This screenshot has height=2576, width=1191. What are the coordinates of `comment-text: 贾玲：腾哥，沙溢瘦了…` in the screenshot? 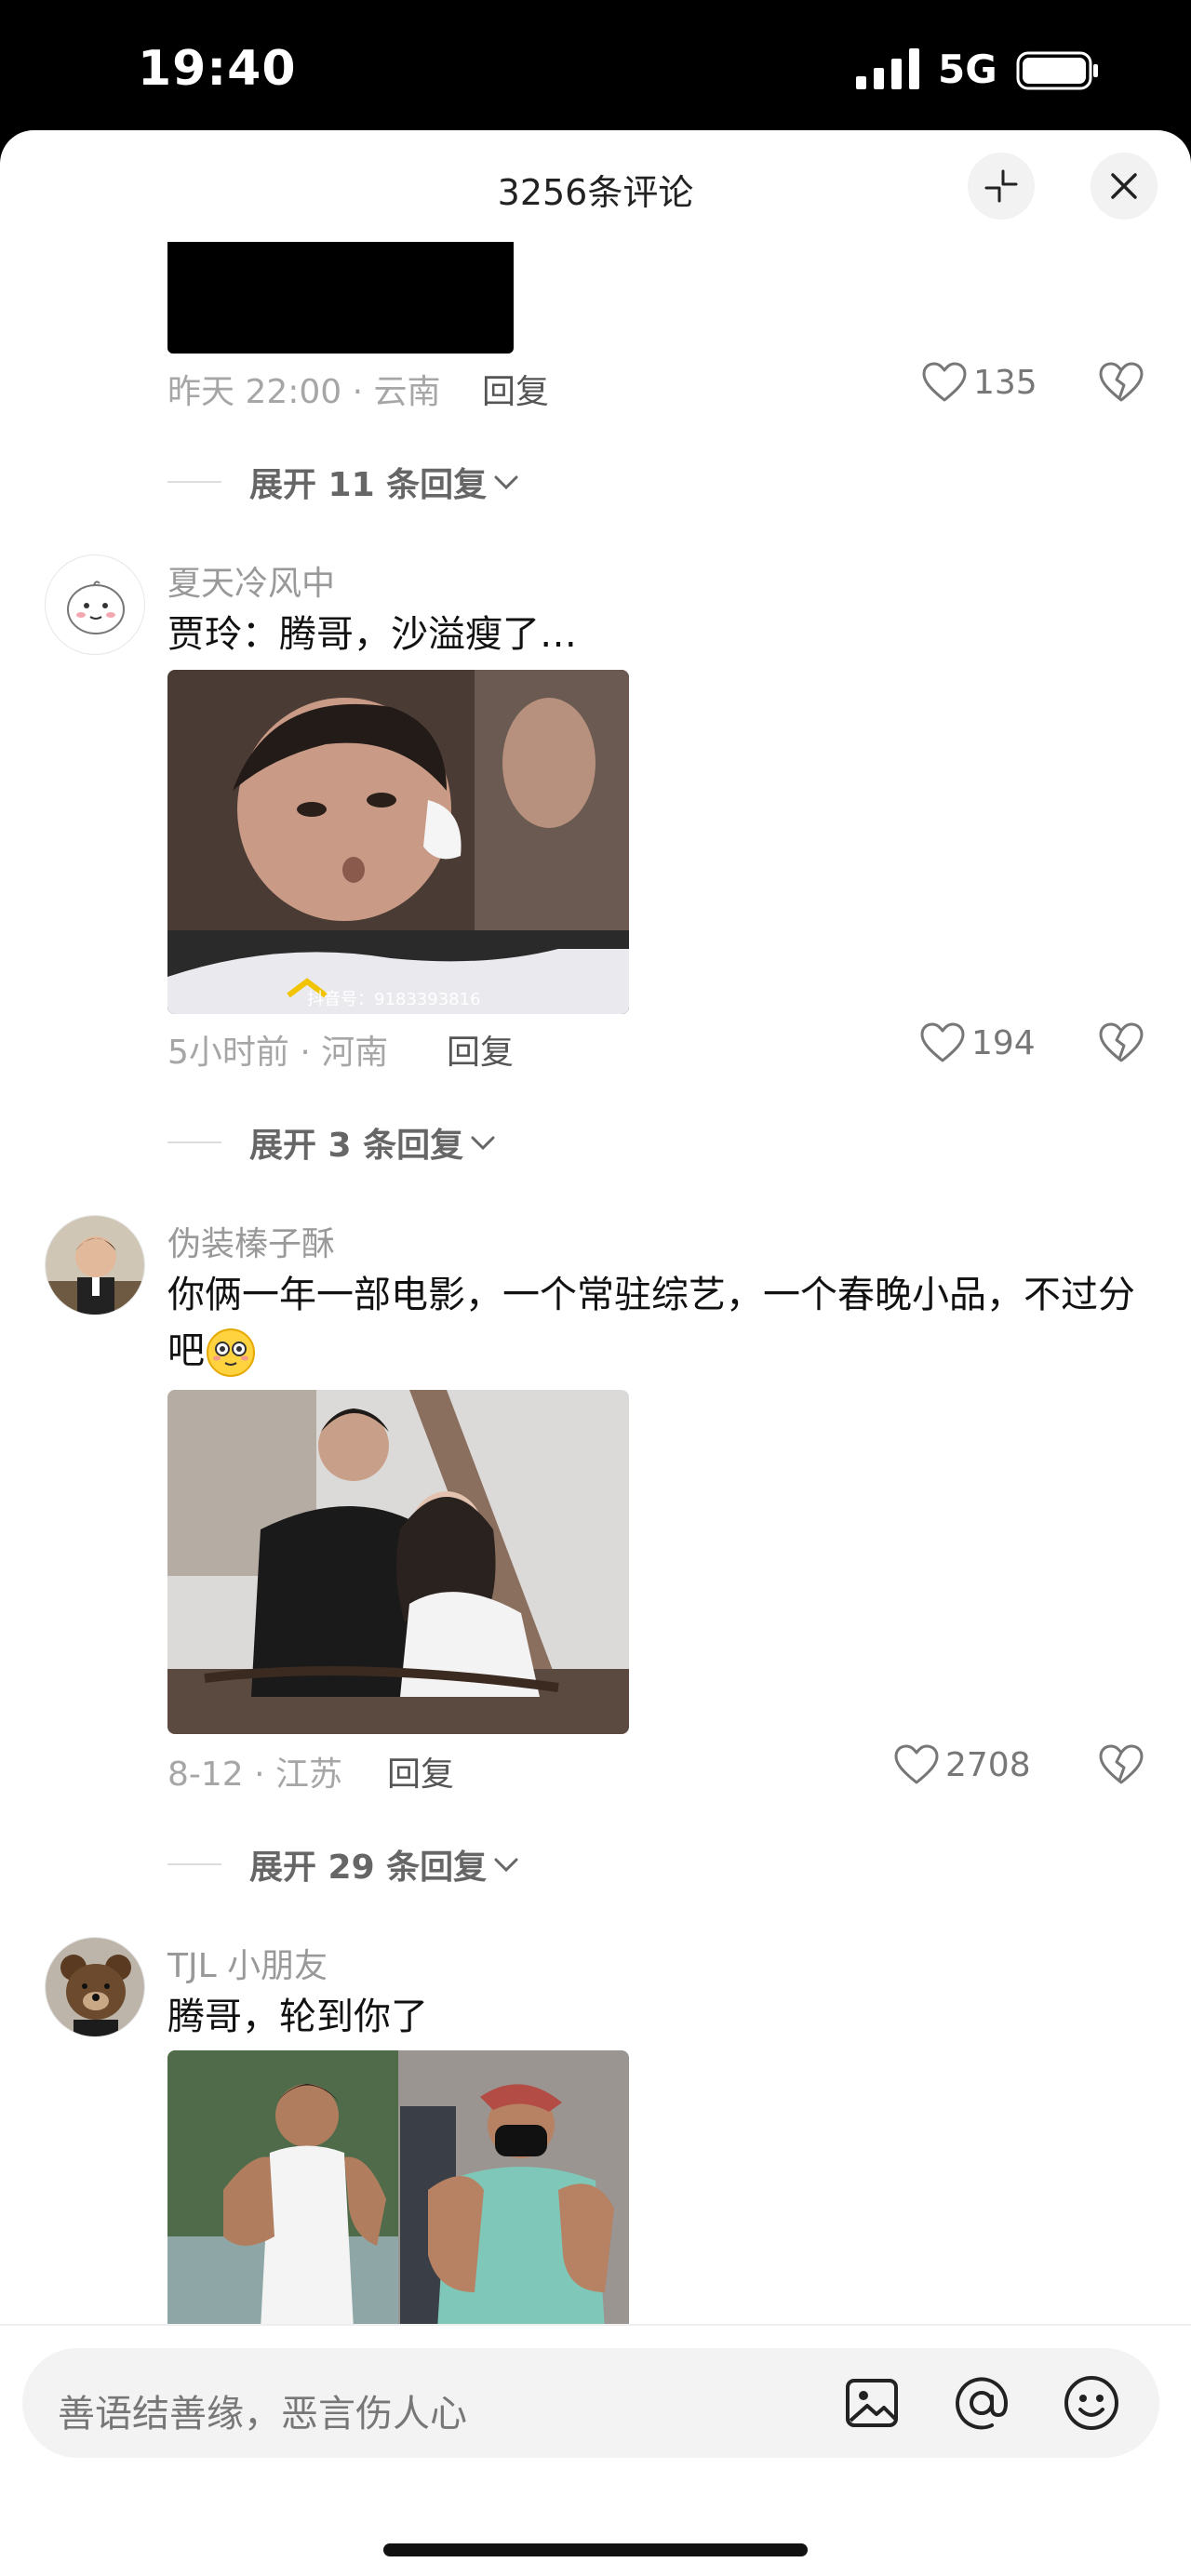 It's located at (372, 634).